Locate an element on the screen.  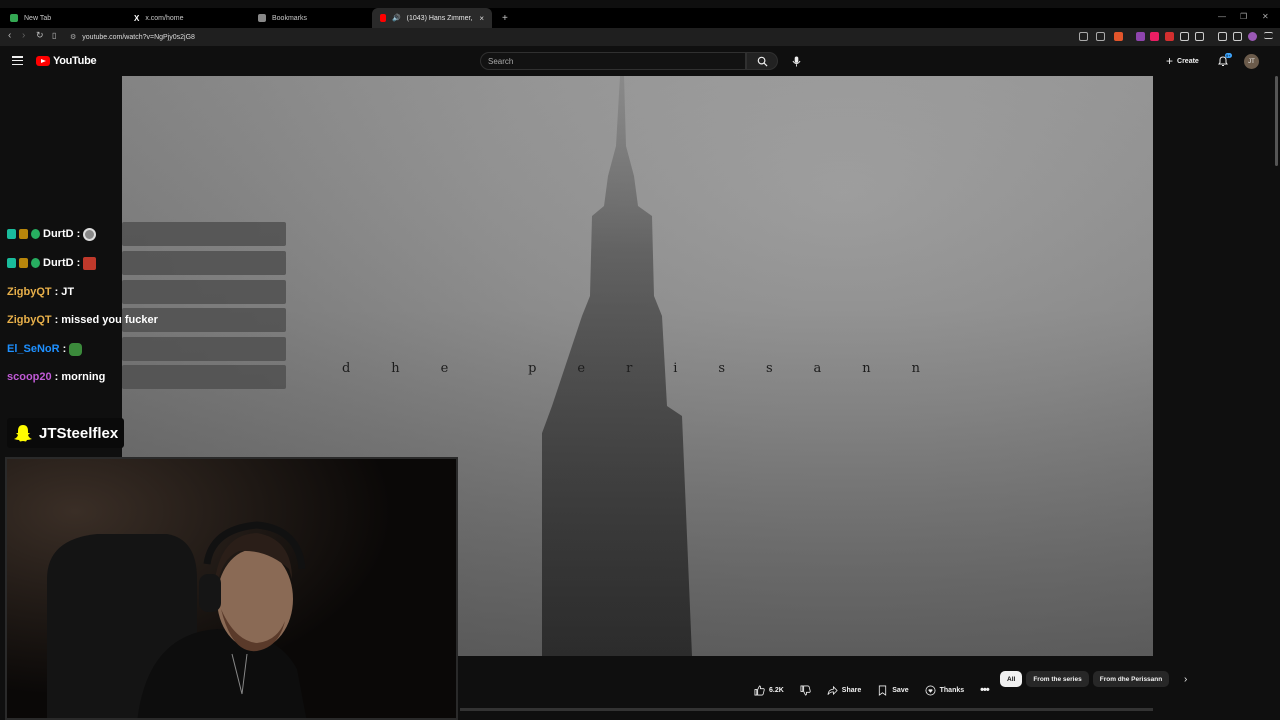
restore-icon: ❐ is located at coordinates (1243, 16).